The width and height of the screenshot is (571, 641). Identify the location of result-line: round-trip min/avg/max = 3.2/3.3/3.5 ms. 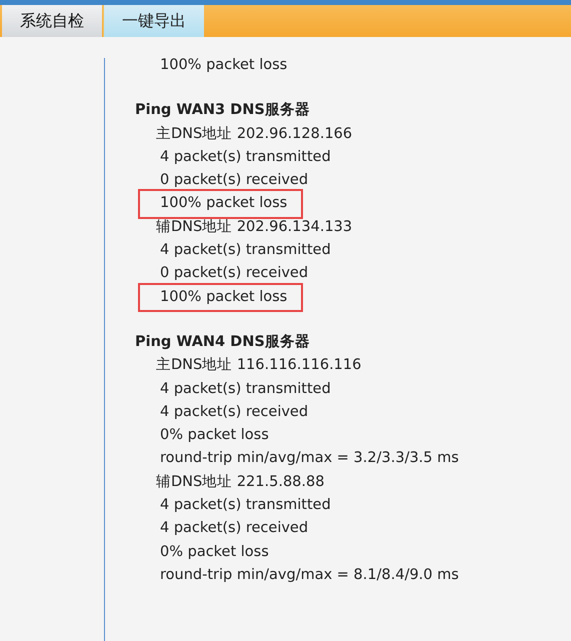
(309, 458).